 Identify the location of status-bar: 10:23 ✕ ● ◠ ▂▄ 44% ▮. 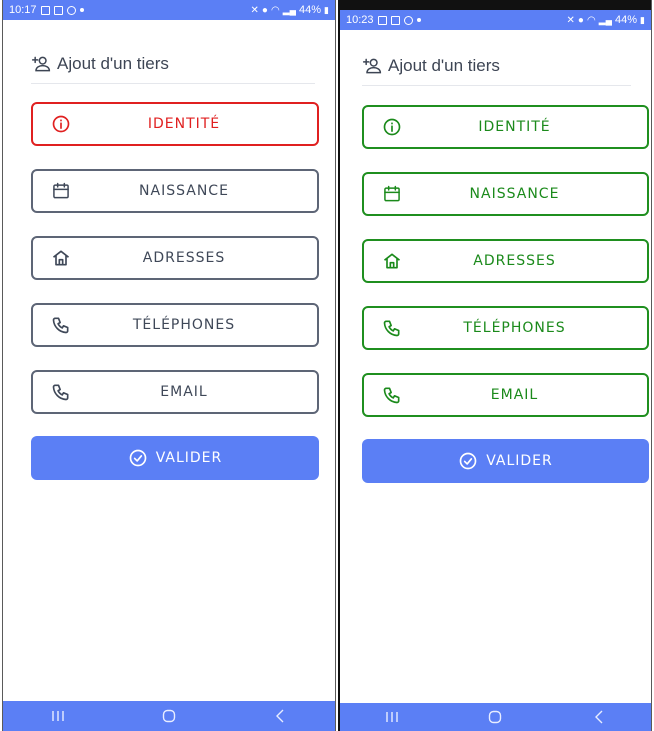
(495, 20).